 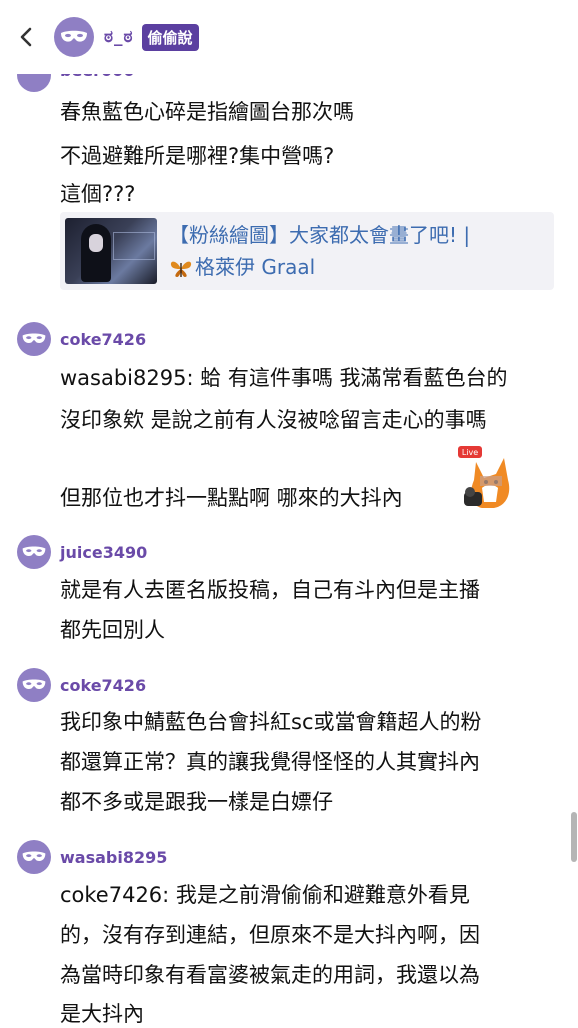 What do you see at coordinates (273, 420) in the screenshot?
I see `message-line: 沒印象欸 是說之前有人沒被唸留言走心的事嗎` at bounding box center [273, 420].